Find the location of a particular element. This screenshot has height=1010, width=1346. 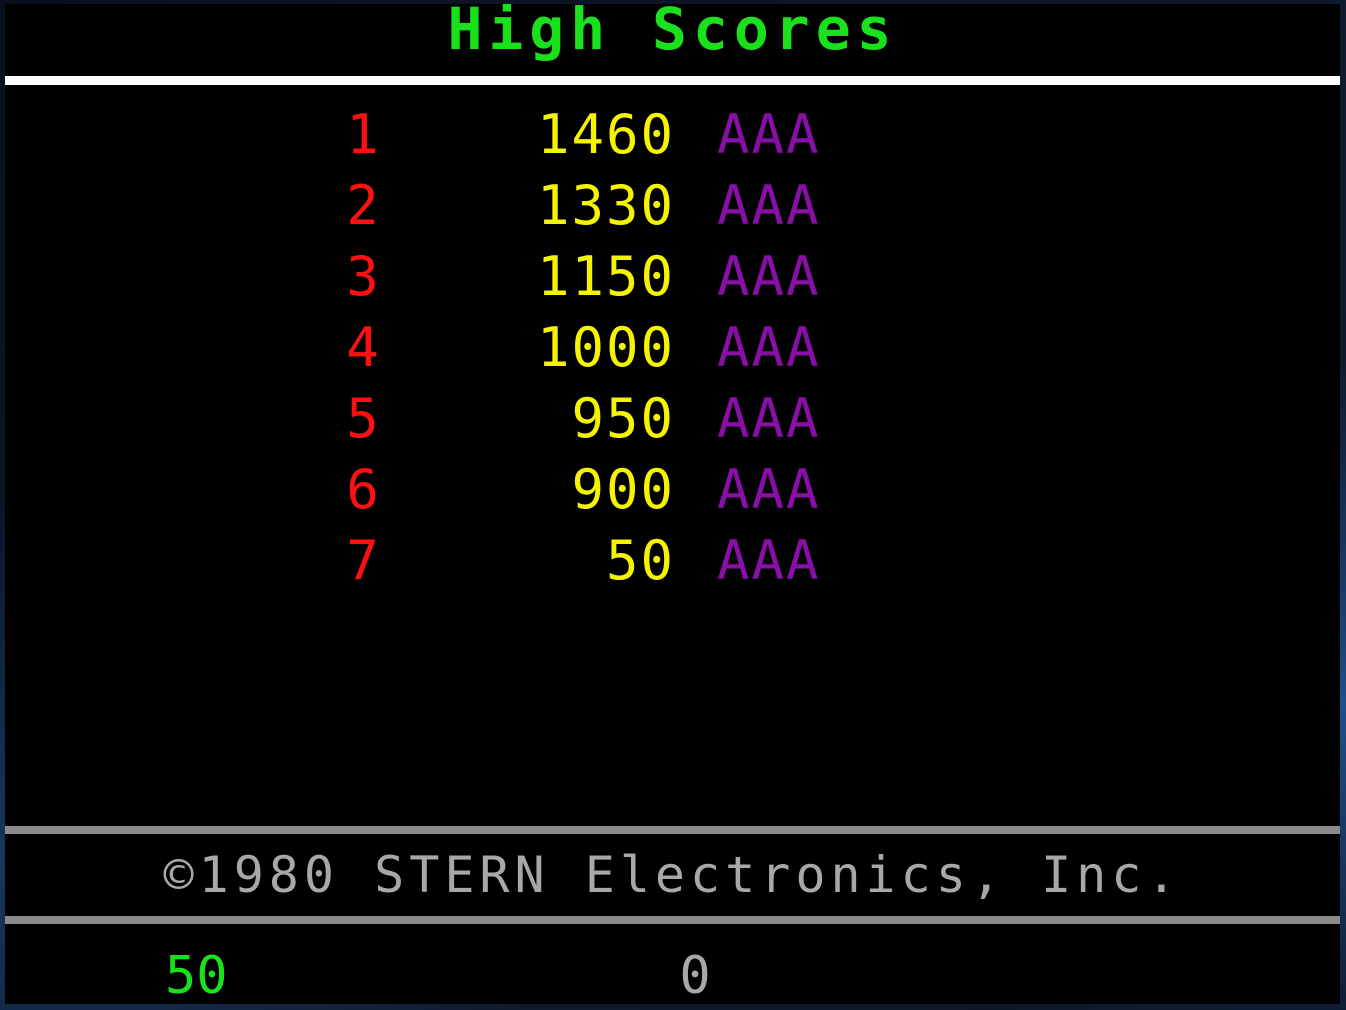

score-row: 3 1150 AAA is located at coordinates (672, 277).